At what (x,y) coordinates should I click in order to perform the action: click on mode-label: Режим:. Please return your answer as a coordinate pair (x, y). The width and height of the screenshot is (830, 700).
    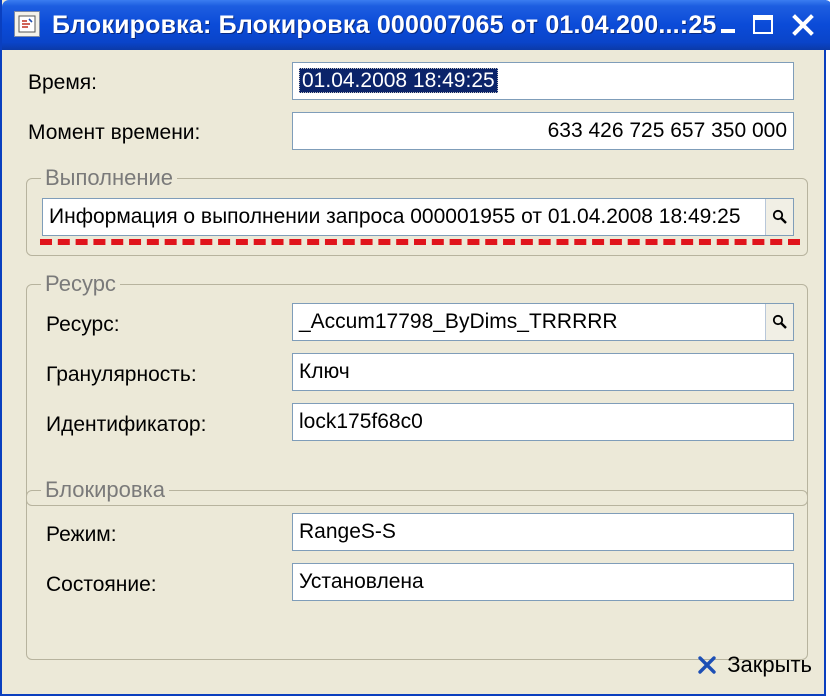
    Looking at the image, I should click on (81, 534).